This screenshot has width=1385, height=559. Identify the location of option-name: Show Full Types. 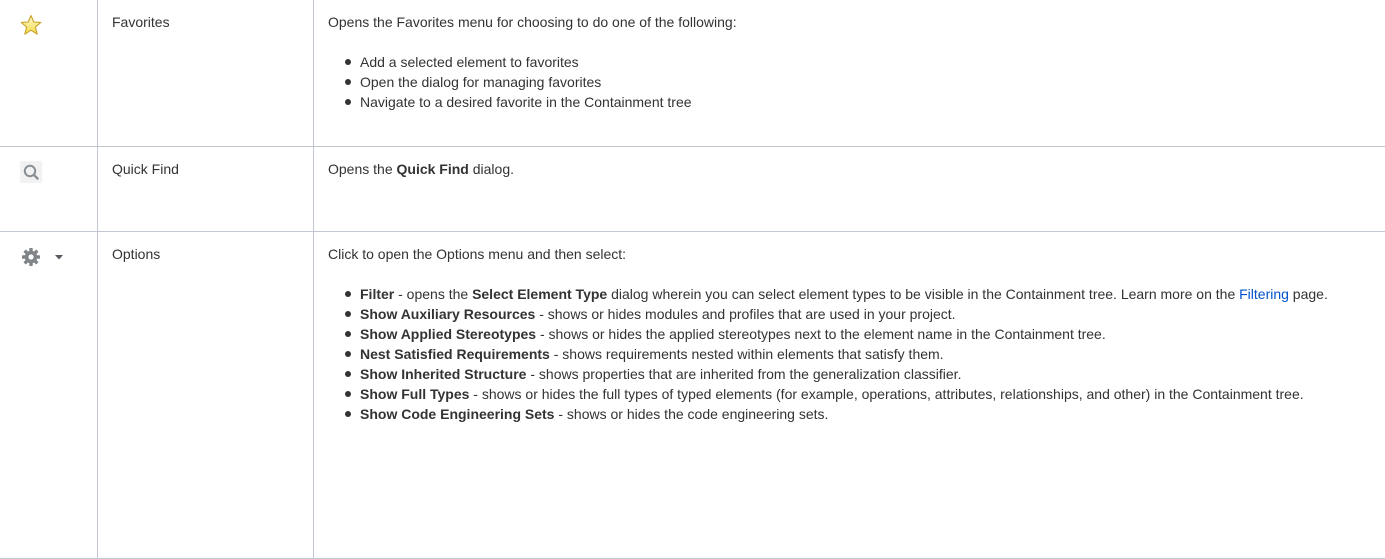
(414, 394).